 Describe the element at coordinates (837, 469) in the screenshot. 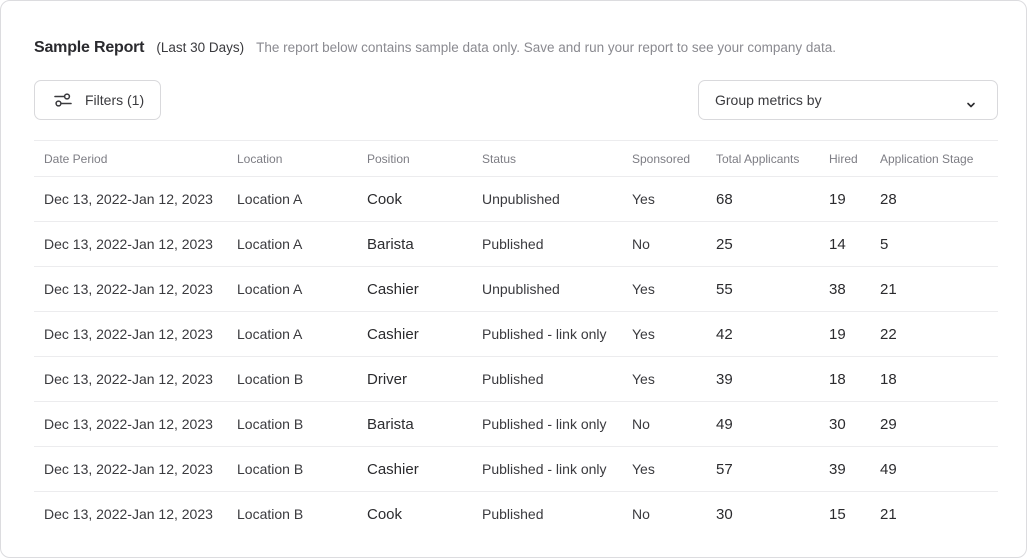

I see `cell-hired: 39` at that location.